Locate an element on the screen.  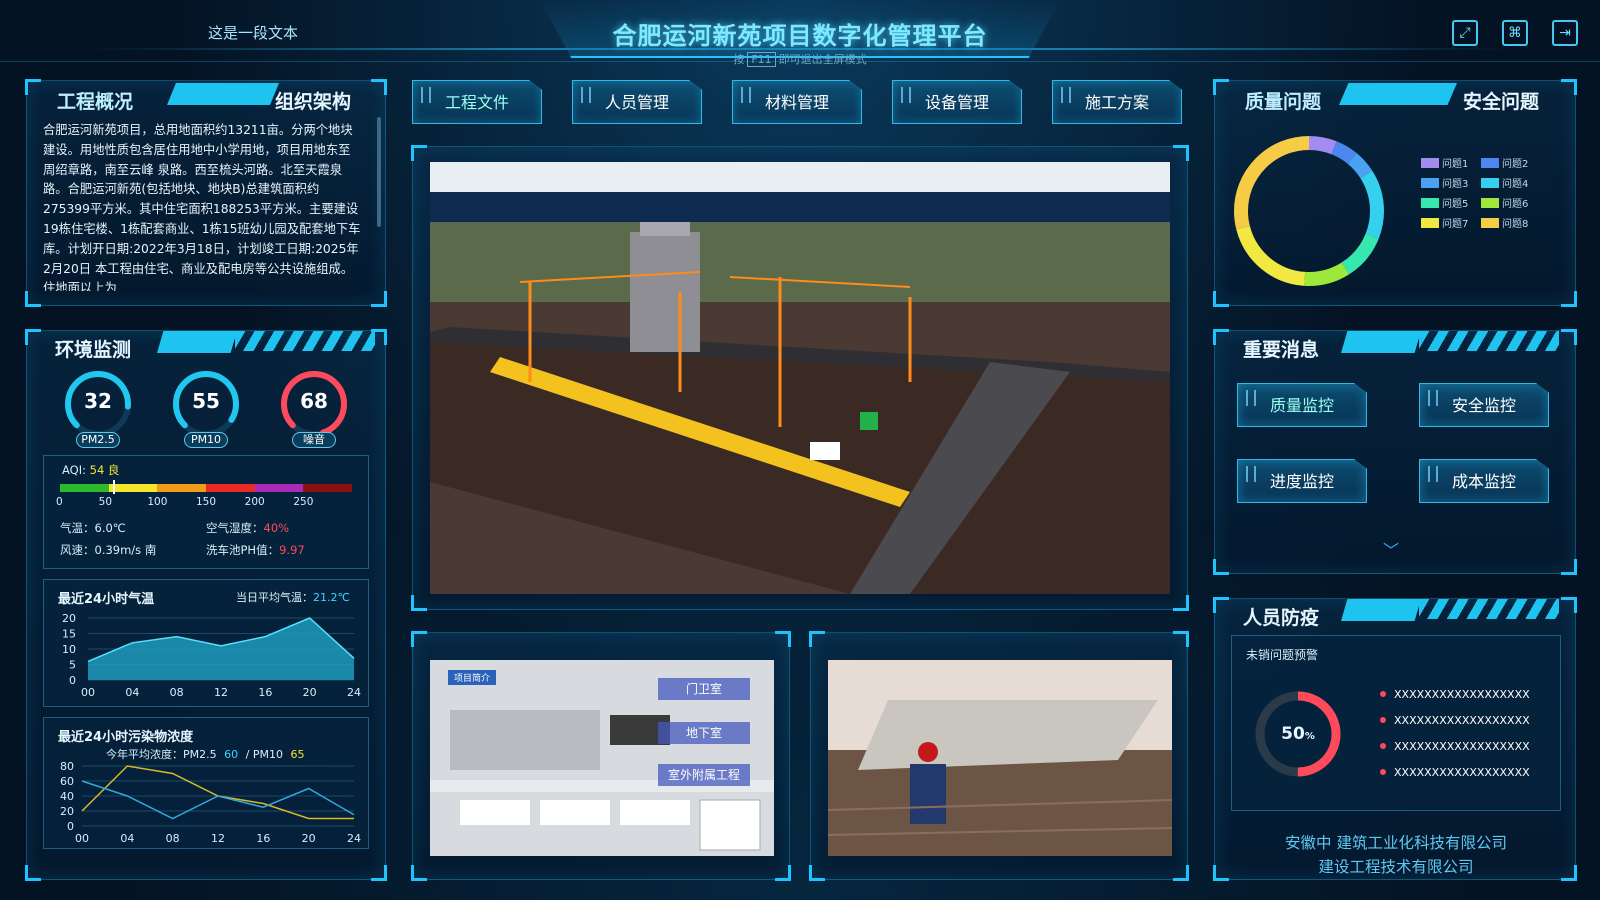
aqi-tick: 0 is located at coordinates (59, 502).